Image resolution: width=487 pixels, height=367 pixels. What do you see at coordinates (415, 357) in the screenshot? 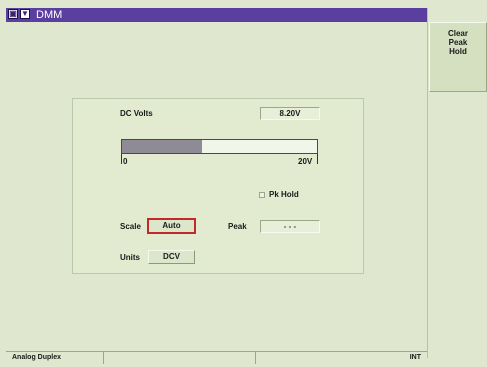
I see `status-source: INT` at bounding box center [415, 357].